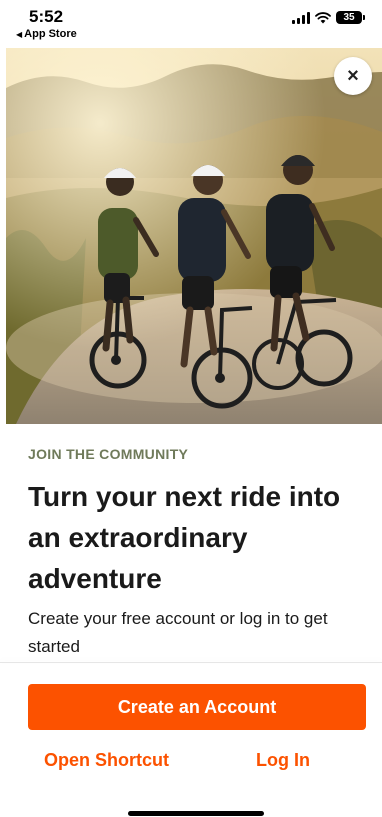  Describe the element at coordinates (108, 454) in the screenshot. I see `eyebrow-label: JOIN THE COMMUNITY` at that location.